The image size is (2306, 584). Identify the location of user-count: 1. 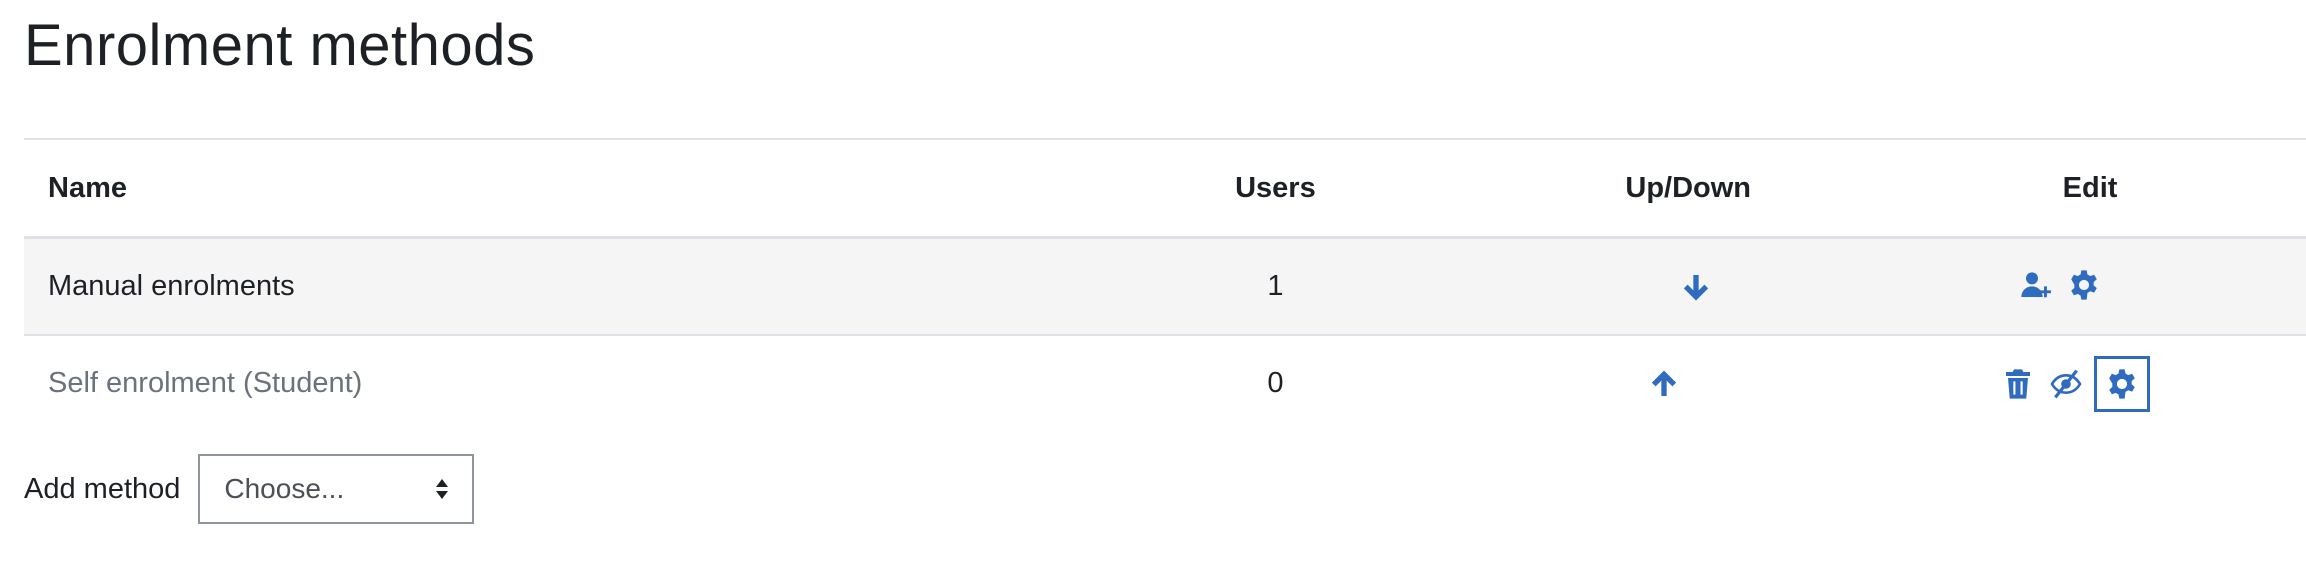
(1275, 286).